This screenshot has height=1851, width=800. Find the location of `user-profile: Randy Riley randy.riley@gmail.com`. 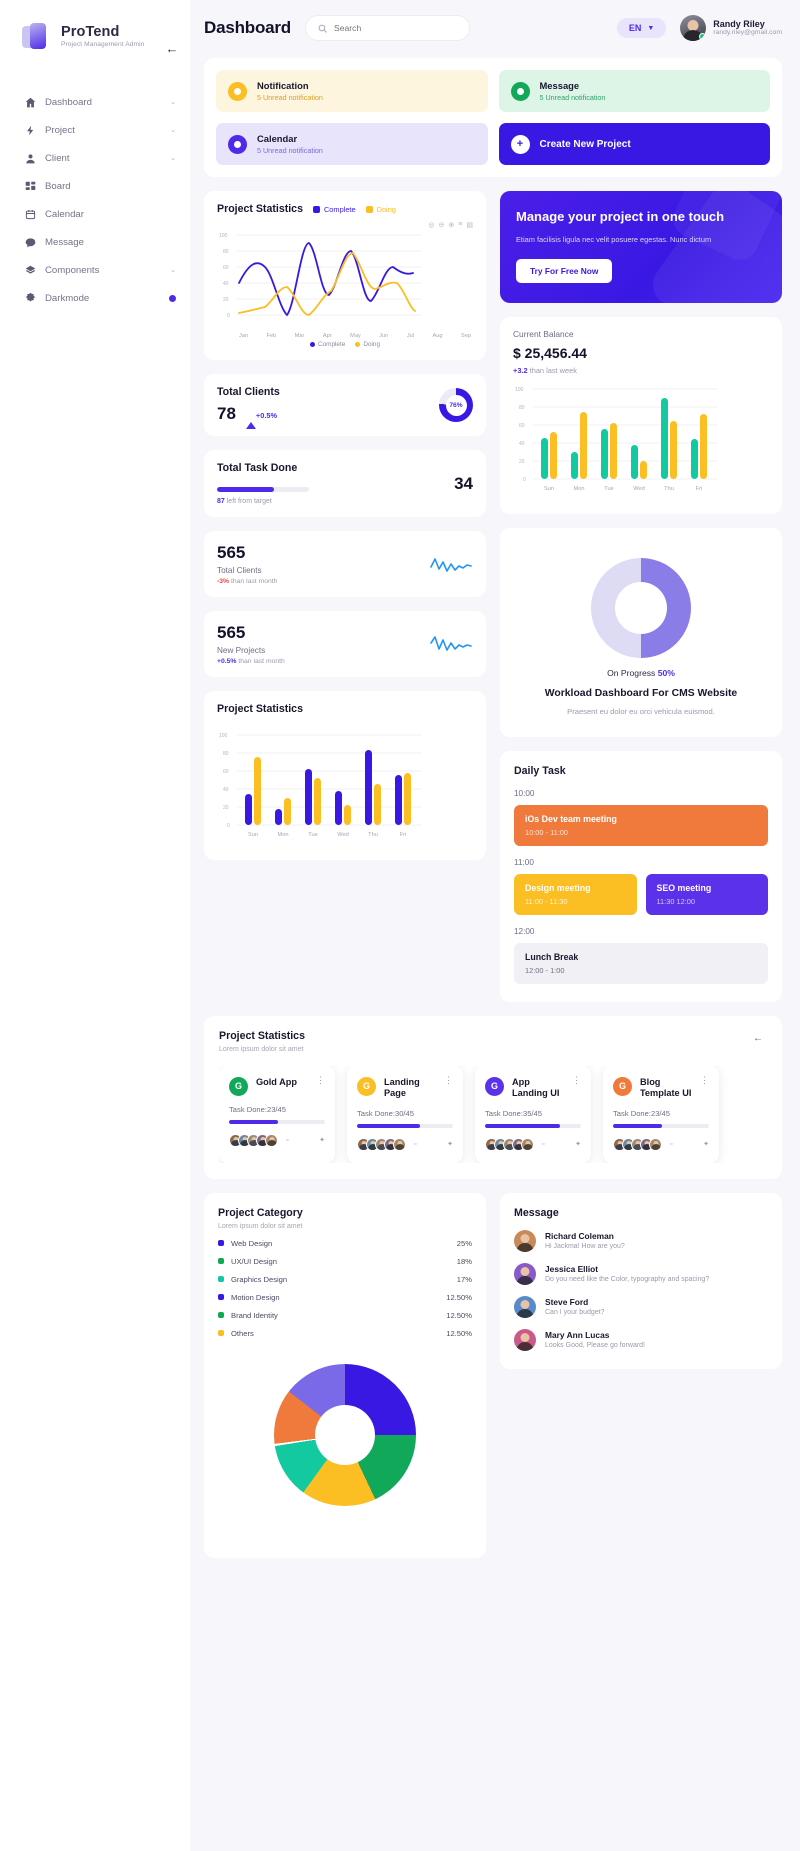

user-profile: Randy Riley randy.riley@gmail.com is located at coordinates (731, 28).